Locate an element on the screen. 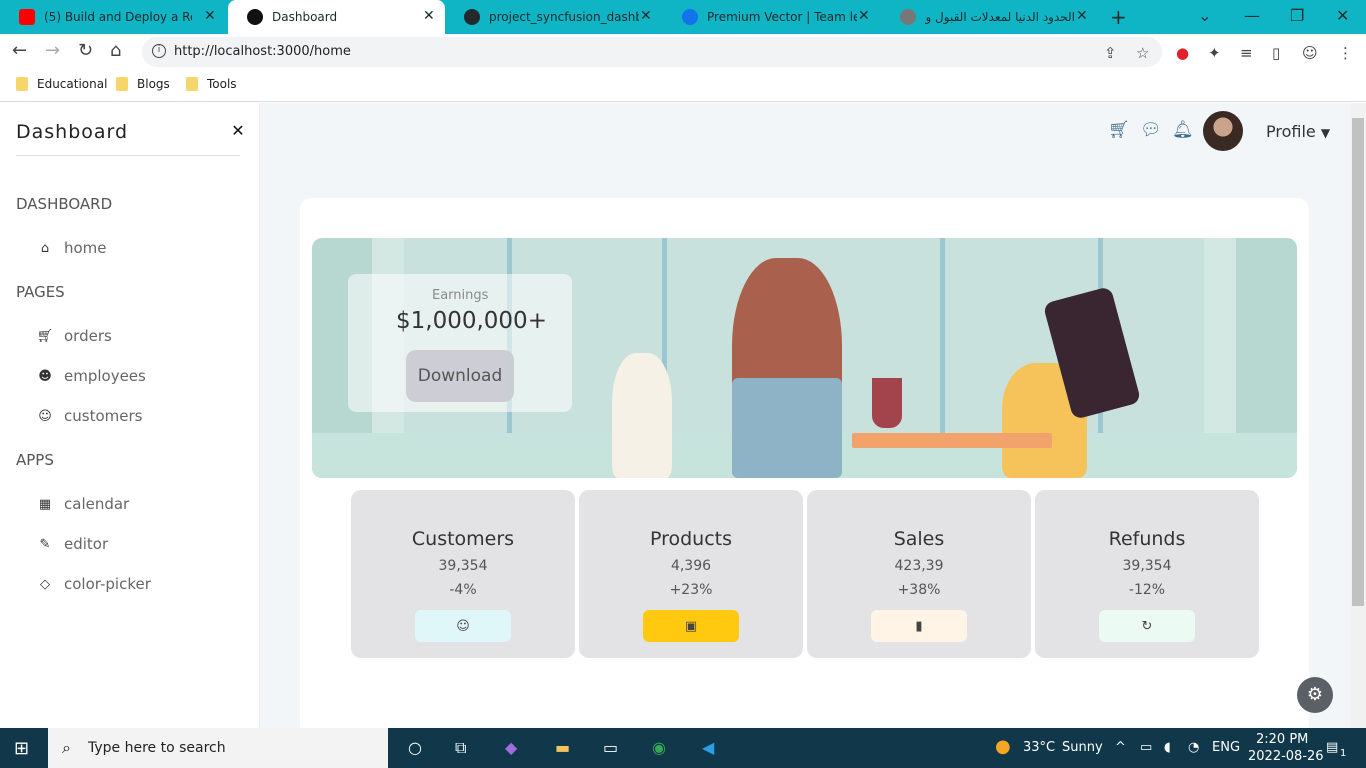 The width and height of the screenshot is (1366, 768). new-tab-icon: + is located at coordinates (1118, 17).